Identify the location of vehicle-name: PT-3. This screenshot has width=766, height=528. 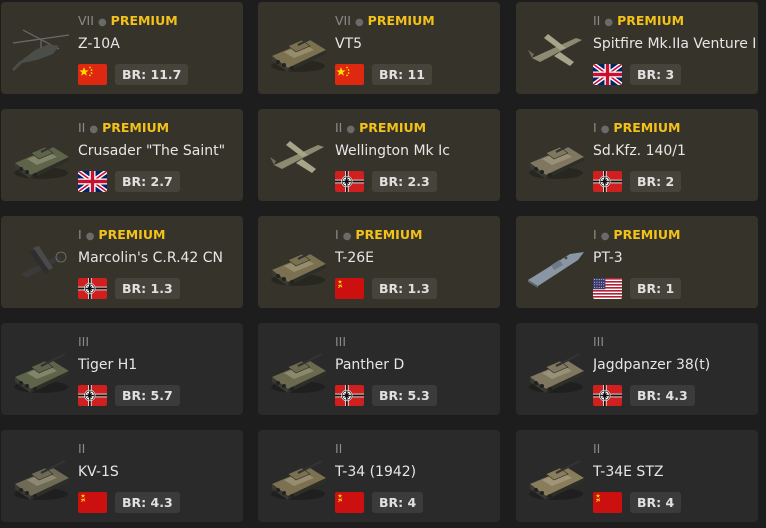
(608, 258).